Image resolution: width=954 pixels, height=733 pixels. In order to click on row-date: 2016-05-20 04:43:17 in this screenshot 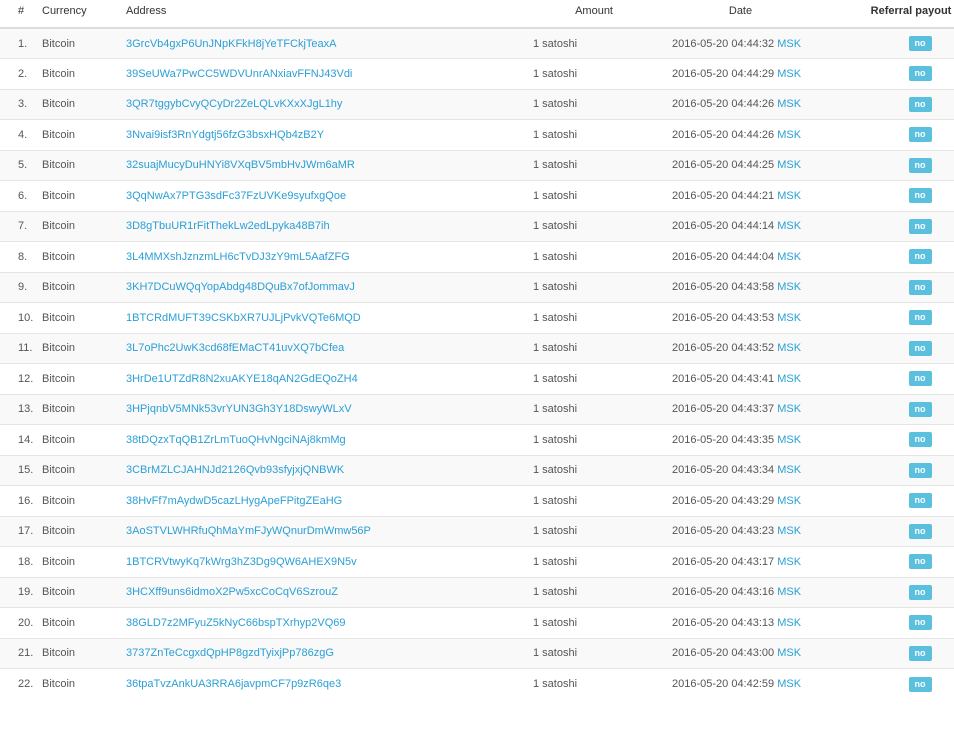, I will do `click(723, 561)`.